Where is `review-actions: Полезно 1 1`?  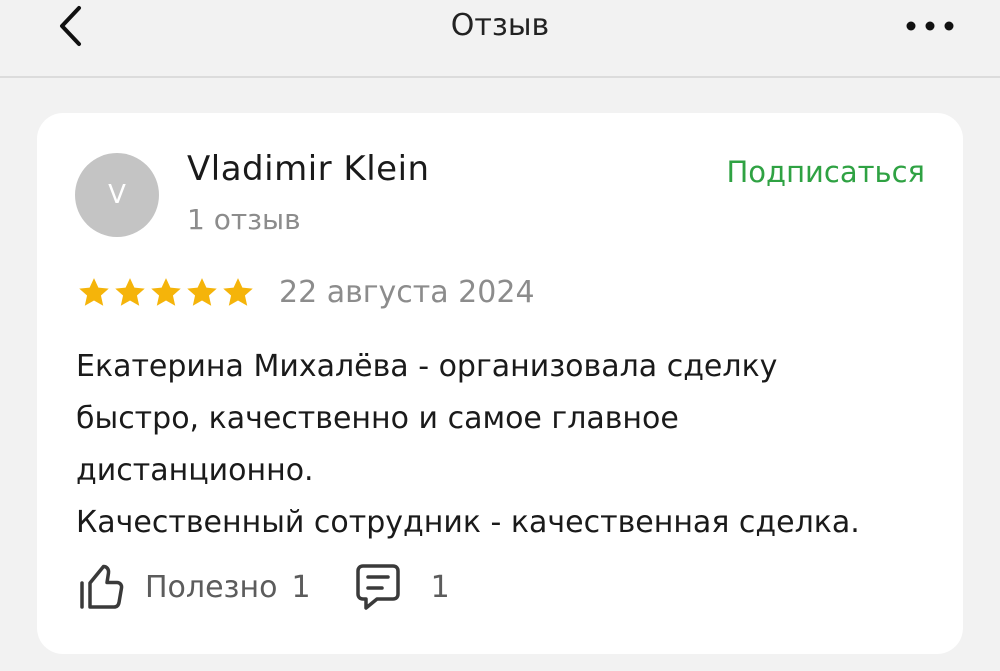 review-actions: Полезно 1 1 is located at coordinates (263, 587).